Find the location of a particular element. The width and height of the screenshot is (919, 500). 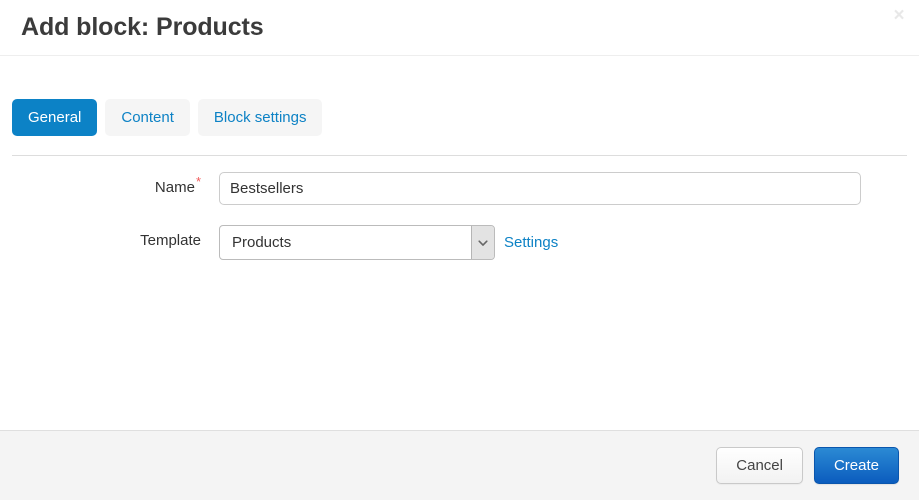

name-label-text: Name is located at coordinates (174, 187).